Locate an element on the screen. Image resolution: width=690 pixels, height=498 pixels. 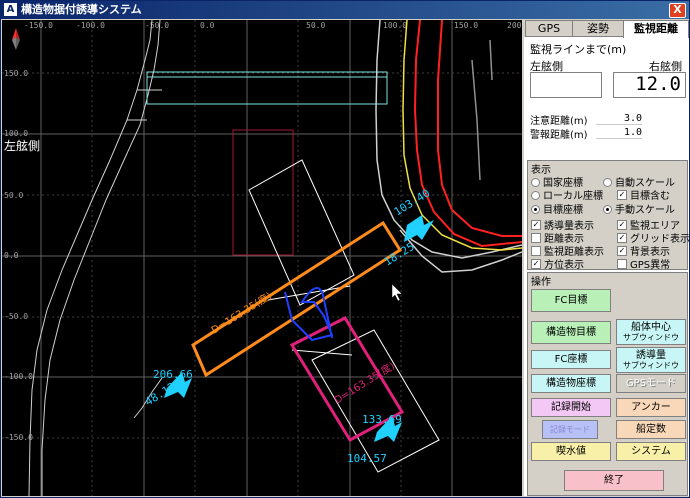
radio-target-coord: 目標座標 is located at coordinates (557, 208).